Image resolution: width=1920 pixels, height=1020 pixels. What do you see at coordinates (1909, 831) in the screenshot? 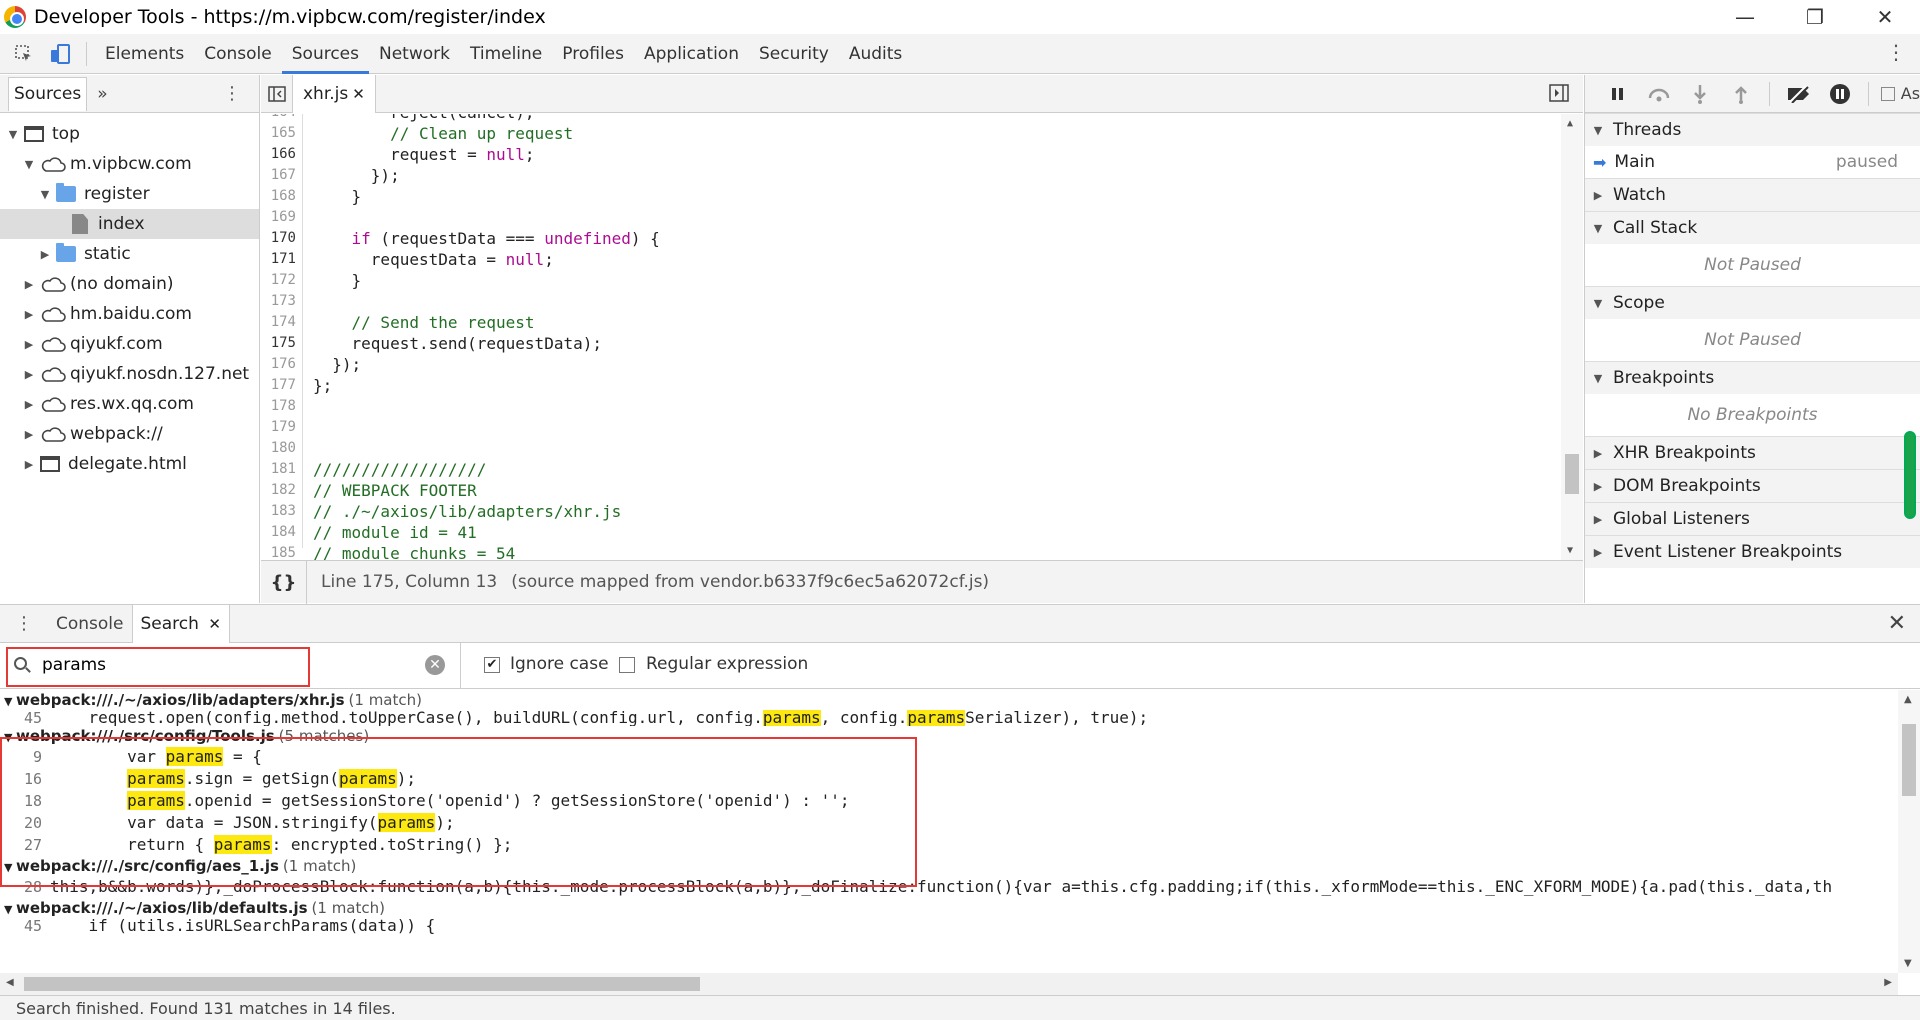
I see `results-scrollbar: ▲ ▼` at bounding box center [1909, 831].